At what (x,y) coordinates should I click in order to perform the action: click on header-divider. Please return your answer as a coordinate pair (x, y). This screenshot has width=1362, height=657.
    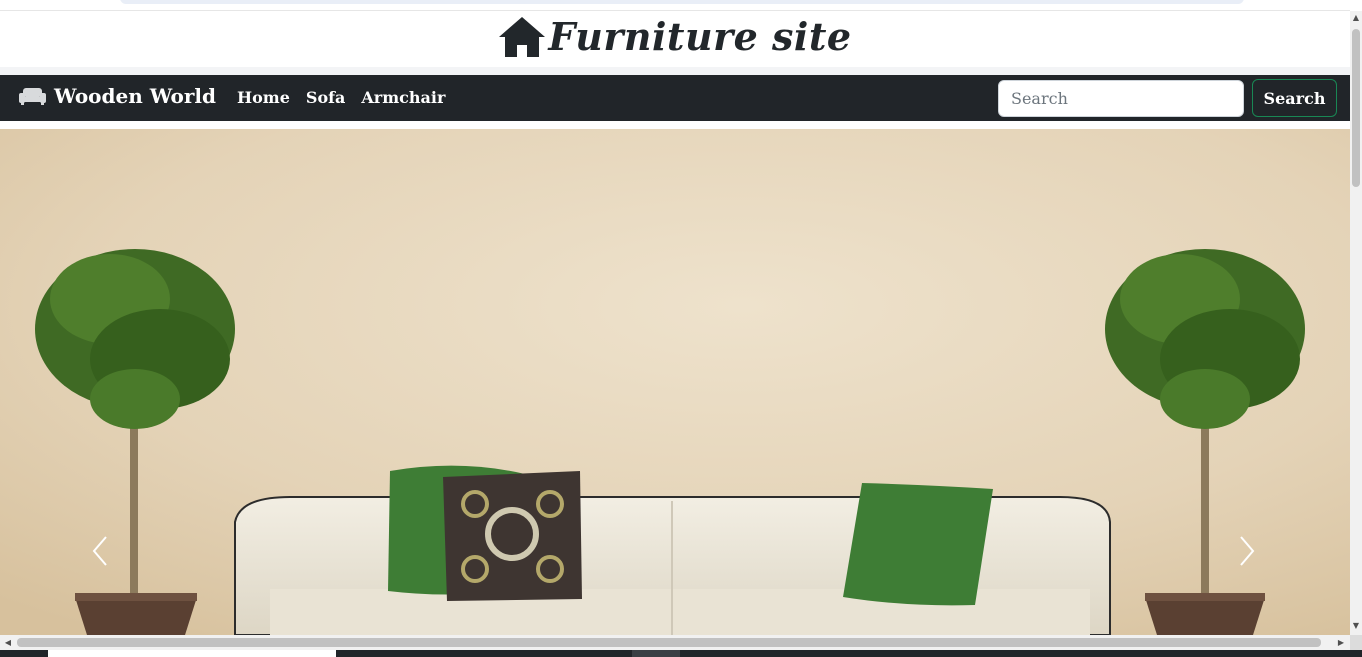
    Looking at the image, I should click on (675, 71).